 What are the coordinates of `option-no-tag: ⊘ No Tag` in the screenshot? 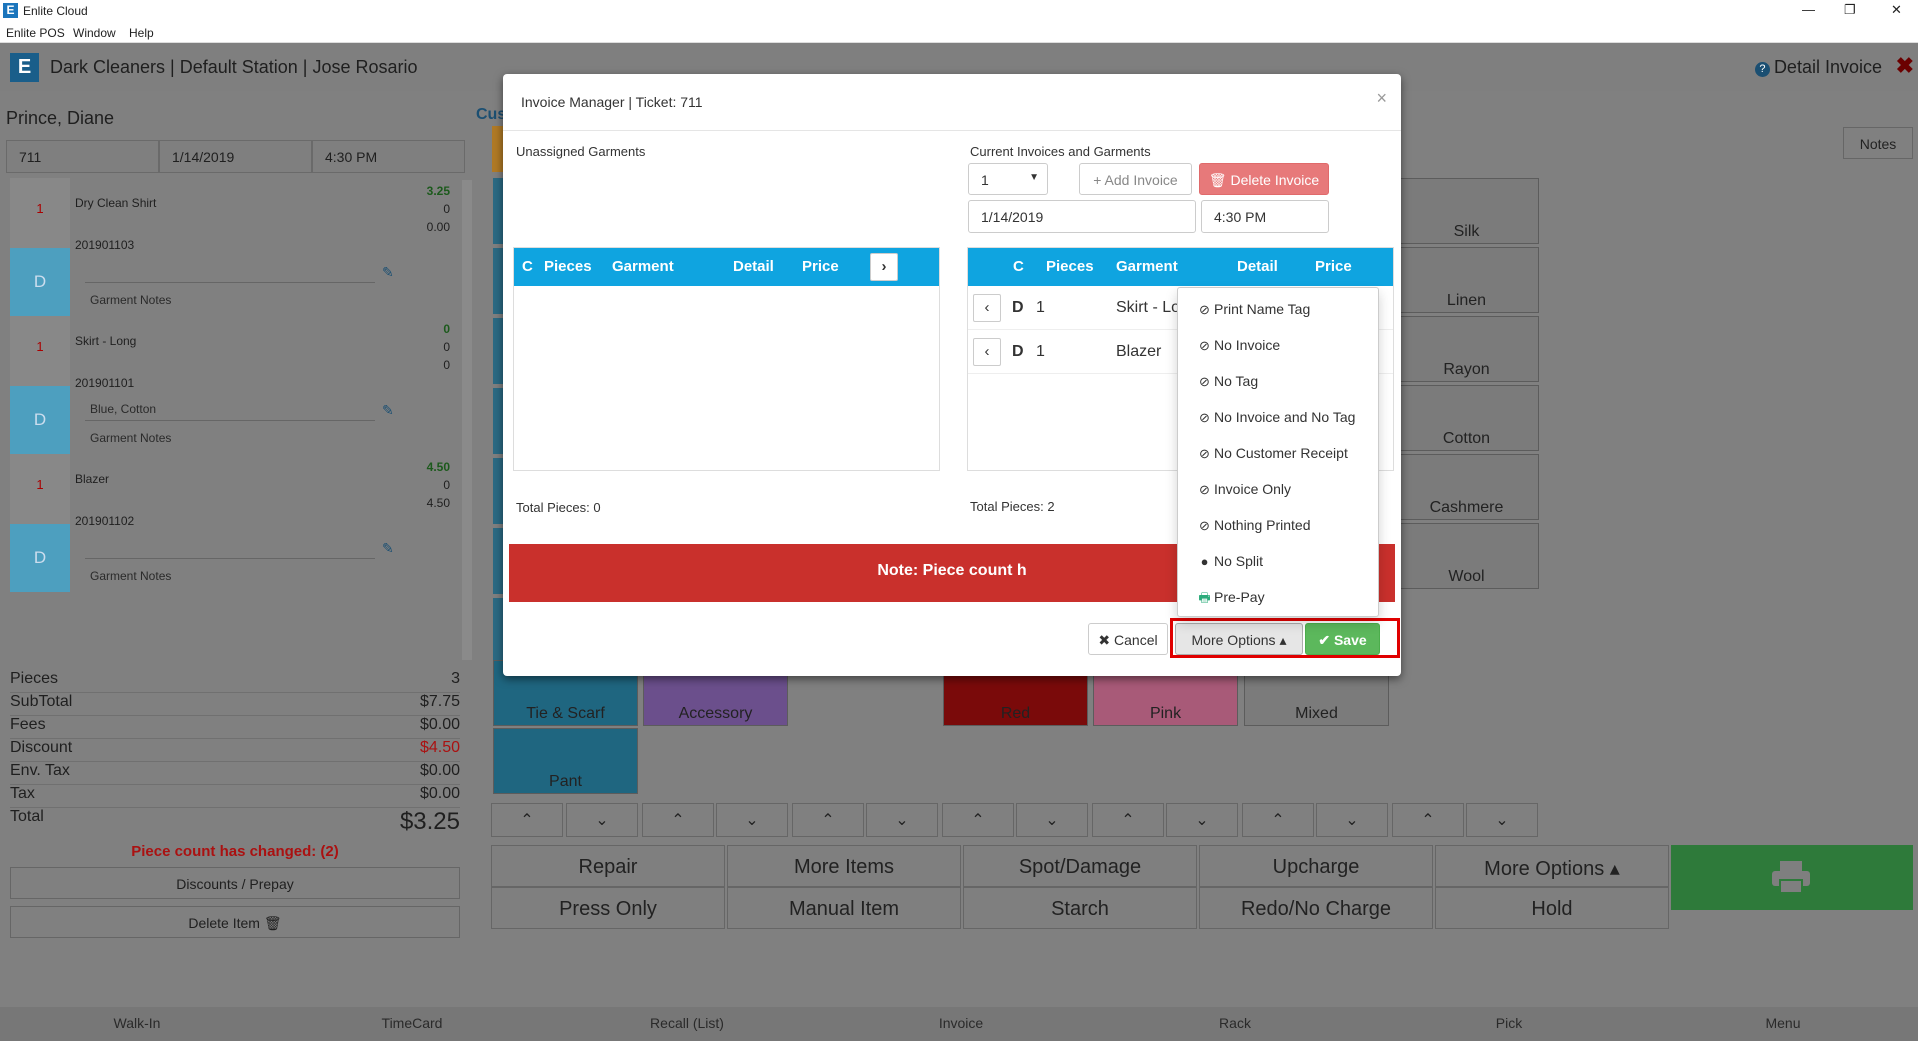 It's located at (1228, 381).